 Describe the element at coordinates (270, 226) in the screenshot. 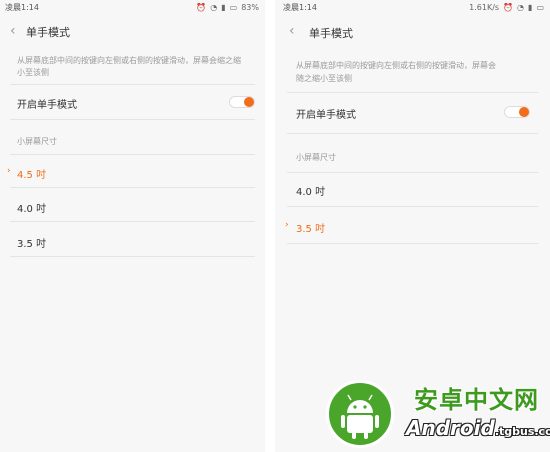

I see `screen-separator` at that location.